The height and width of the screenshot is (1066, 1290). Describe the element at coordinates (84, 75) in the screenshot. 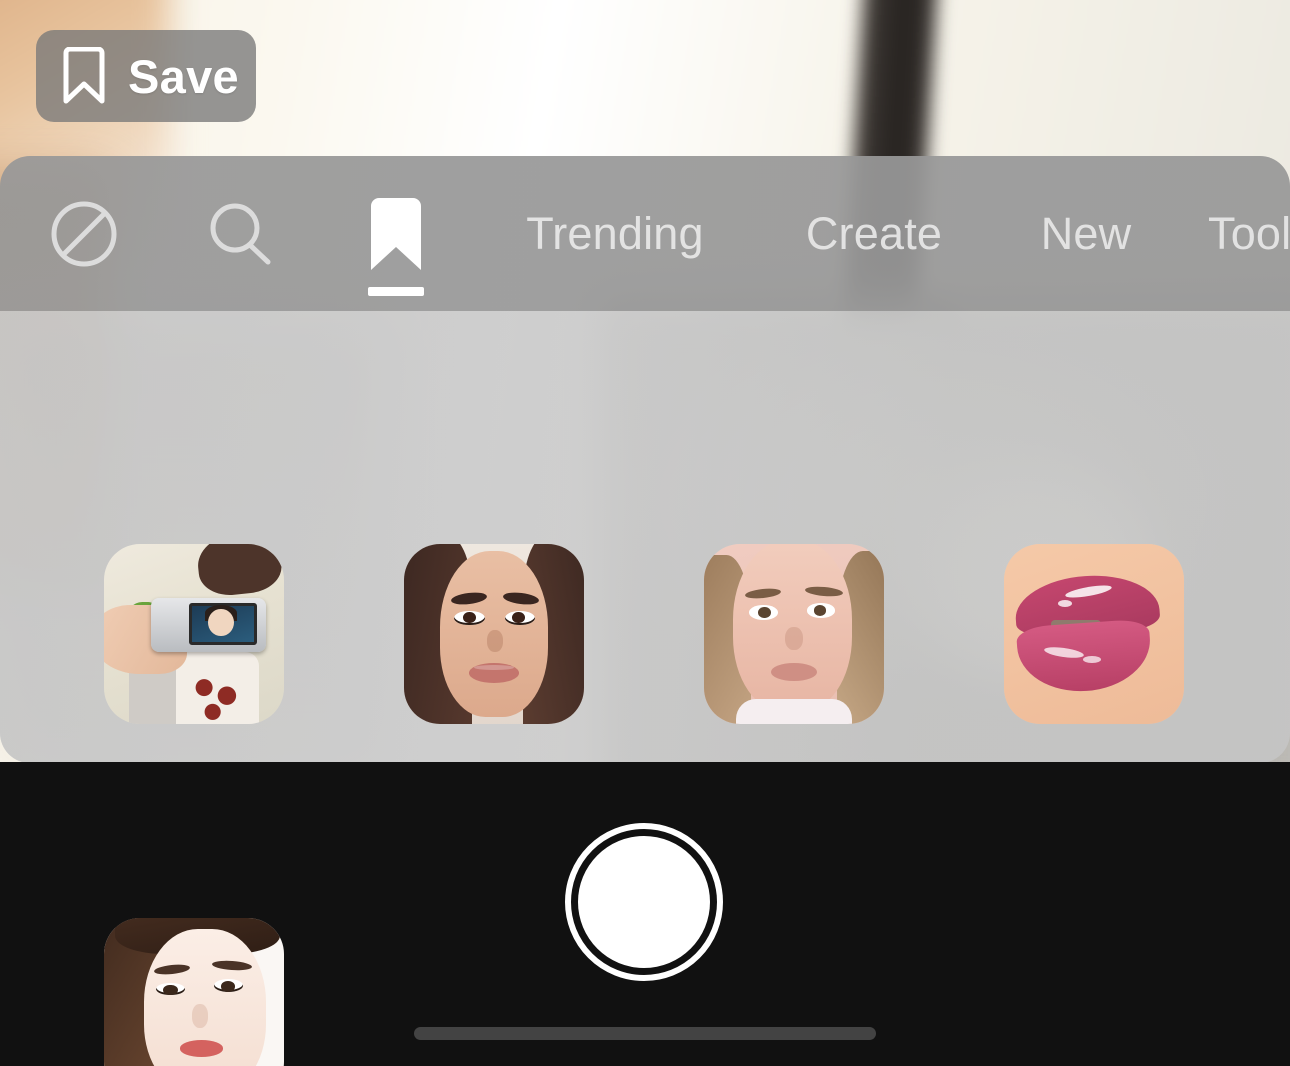

I see `bookmark-icon` at that location.